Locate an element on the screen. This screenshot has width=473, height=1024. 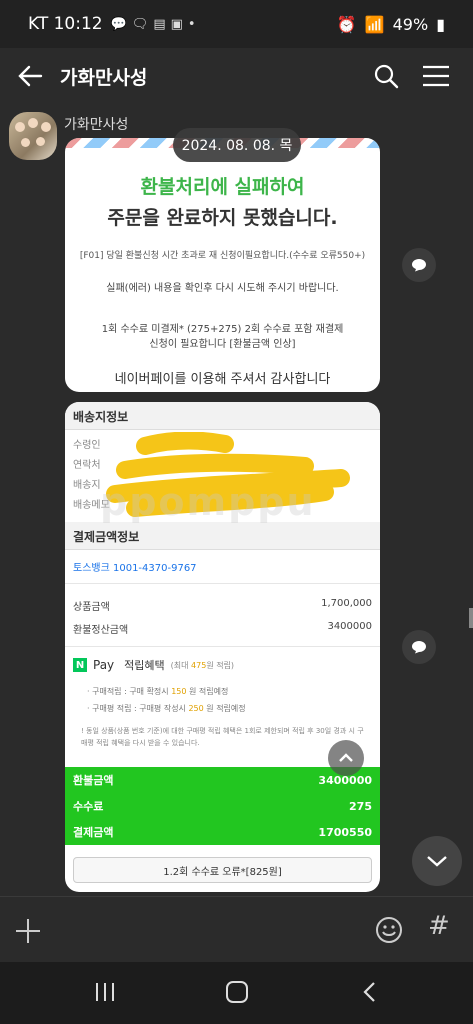
hamburger-icon is located at coordinates (436, 76).